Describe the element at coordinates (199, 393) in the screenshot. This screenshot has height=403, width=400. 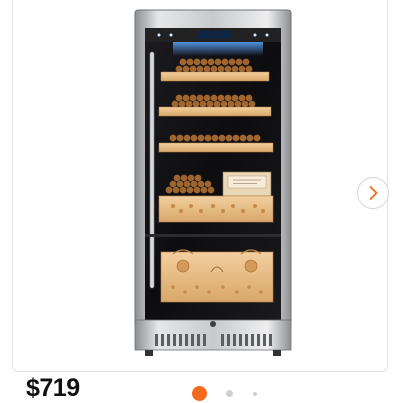
I see `pagination-dot-1-active` at that location.